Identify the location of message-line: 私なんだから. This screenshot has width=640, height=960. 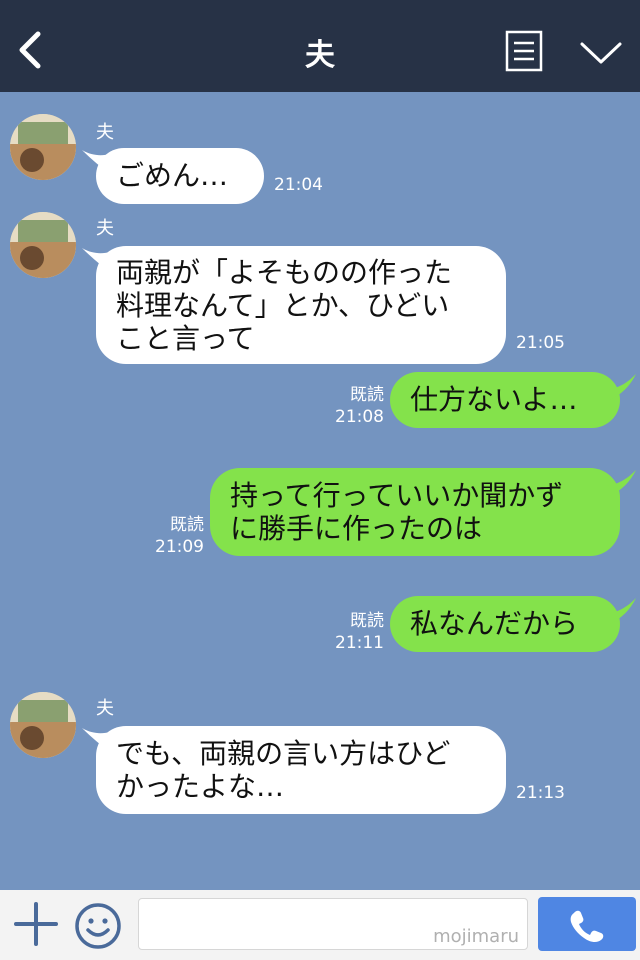
(494, 623).